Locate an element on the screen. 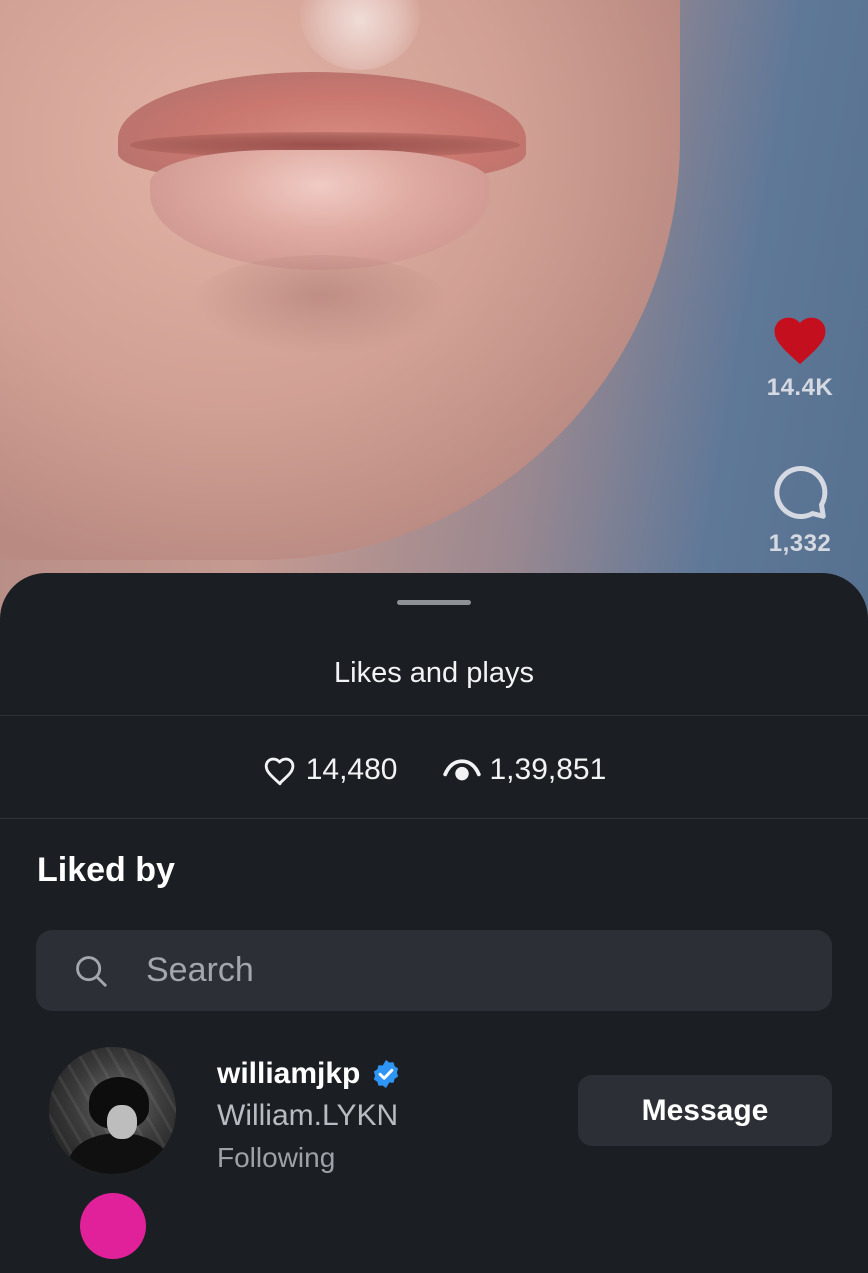 The height and width of the screenshot is (1273, 868). verified-badge-icon is located at coordinates (386, 1074).